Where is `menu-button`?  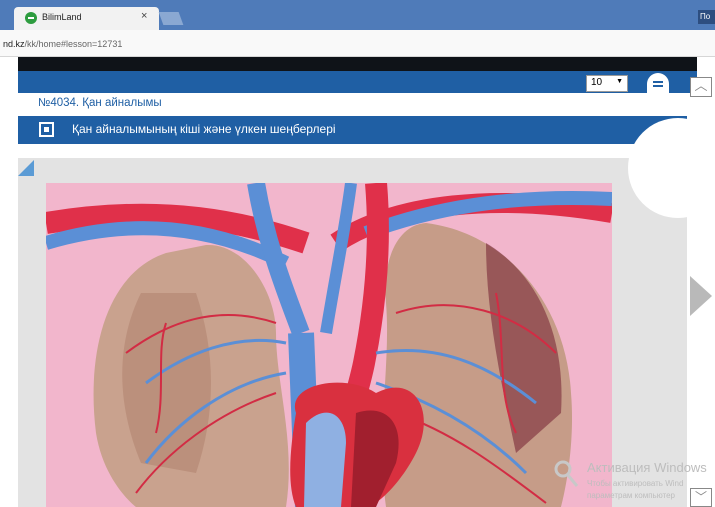
menu-button is located at coordinates (658, 83).